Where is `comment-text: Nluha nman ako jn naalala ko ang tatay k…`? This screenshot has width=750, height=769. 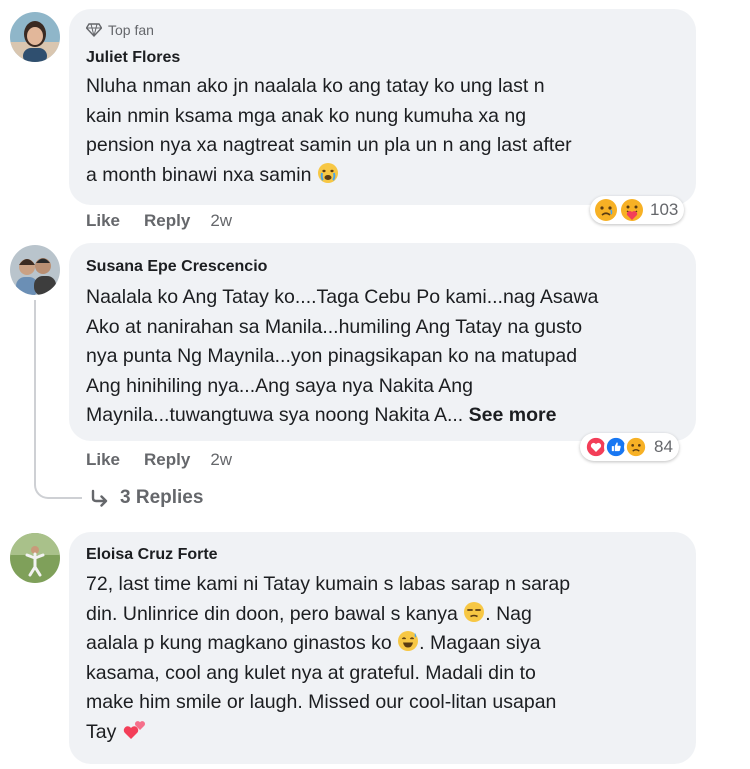
comment-text: Nluha nman ako jn naalala ko ang tatay k… is located at coordinates (329, 131).